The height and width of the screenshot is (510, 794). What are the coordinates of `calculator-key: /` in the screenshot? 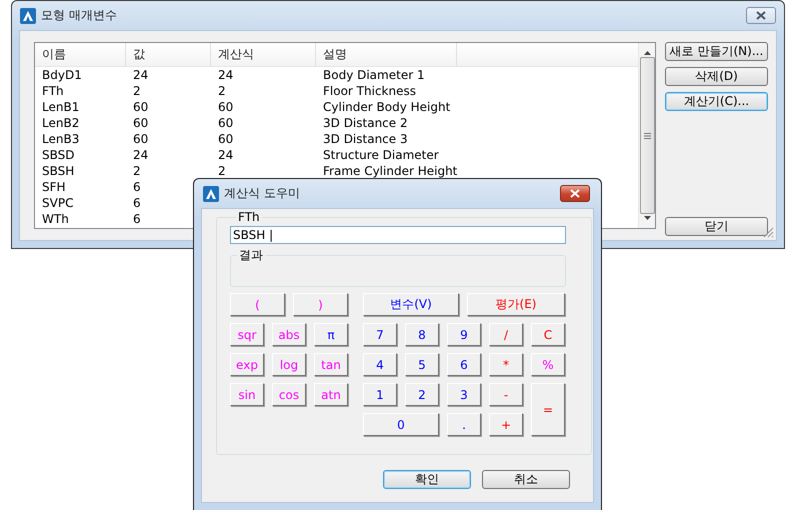 It's located at (506, 334).